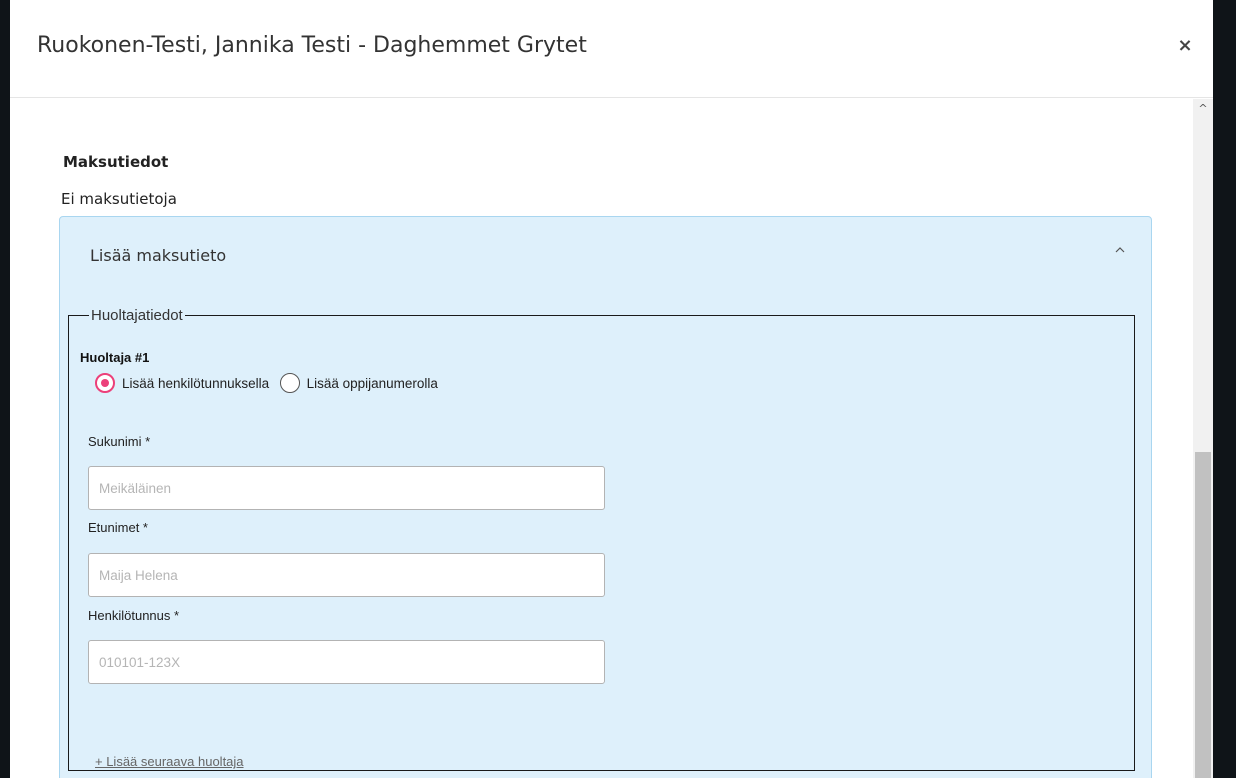 The image size is (1236, 778). Describe the element at coordinates (1203, 438) in the screenshot. I see `modal-scrollbar: ^` at that location.